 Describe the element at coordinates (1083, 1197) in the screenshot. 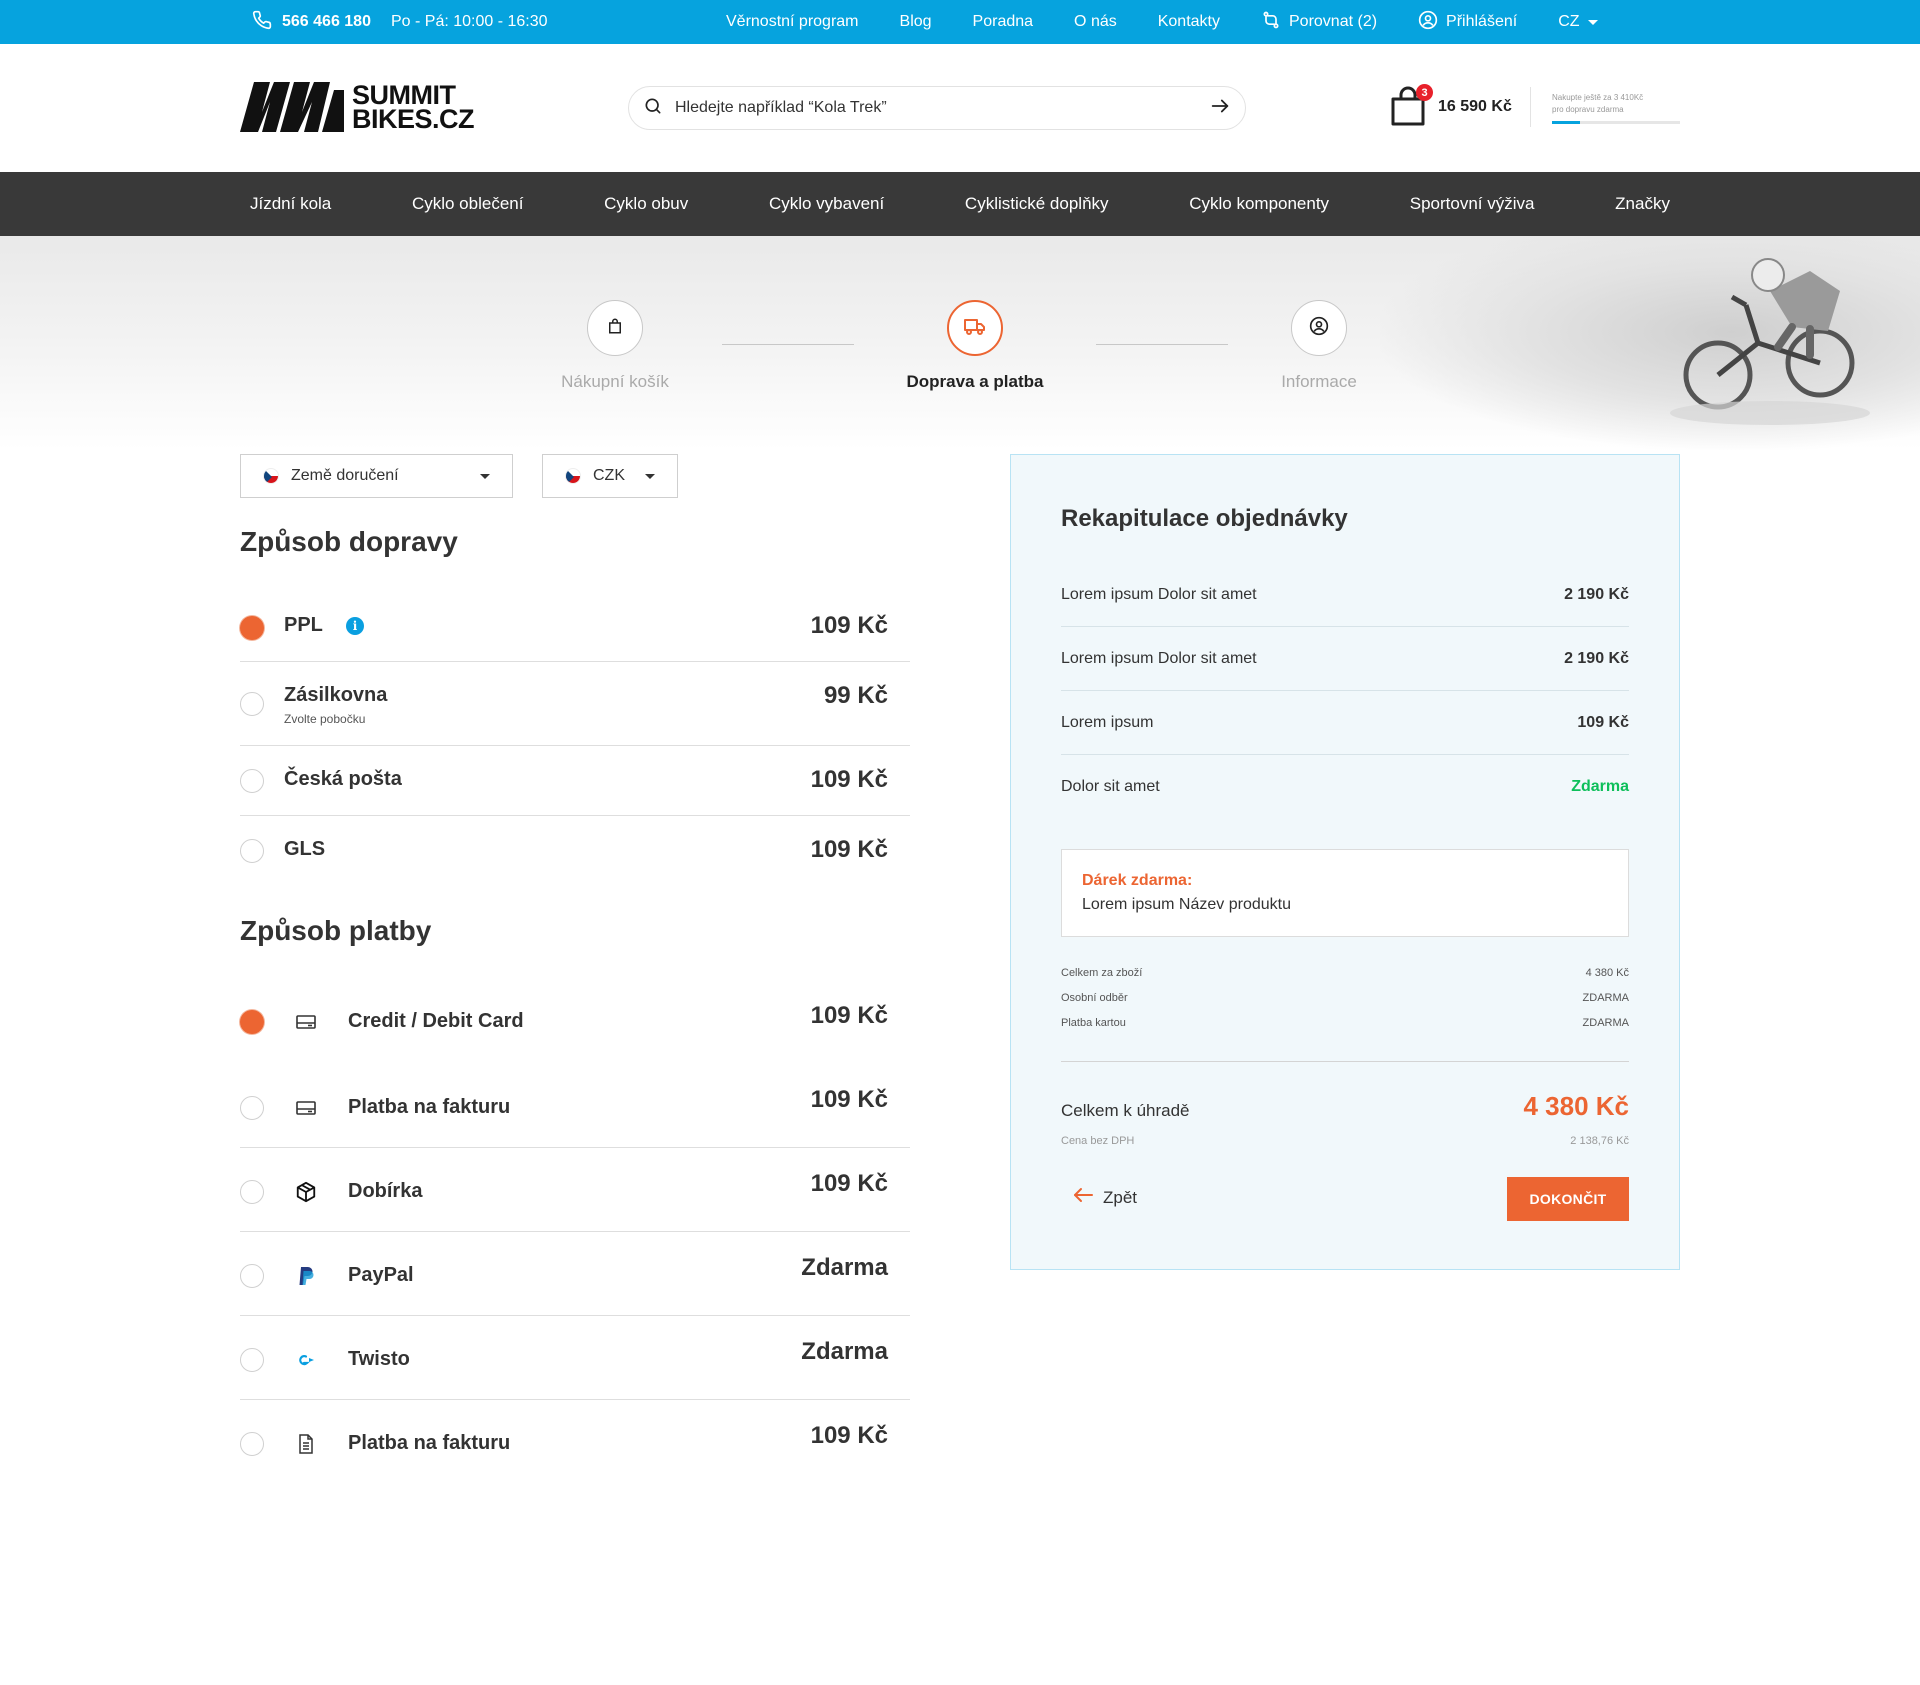

I see `arrow-left-icon` at that location.